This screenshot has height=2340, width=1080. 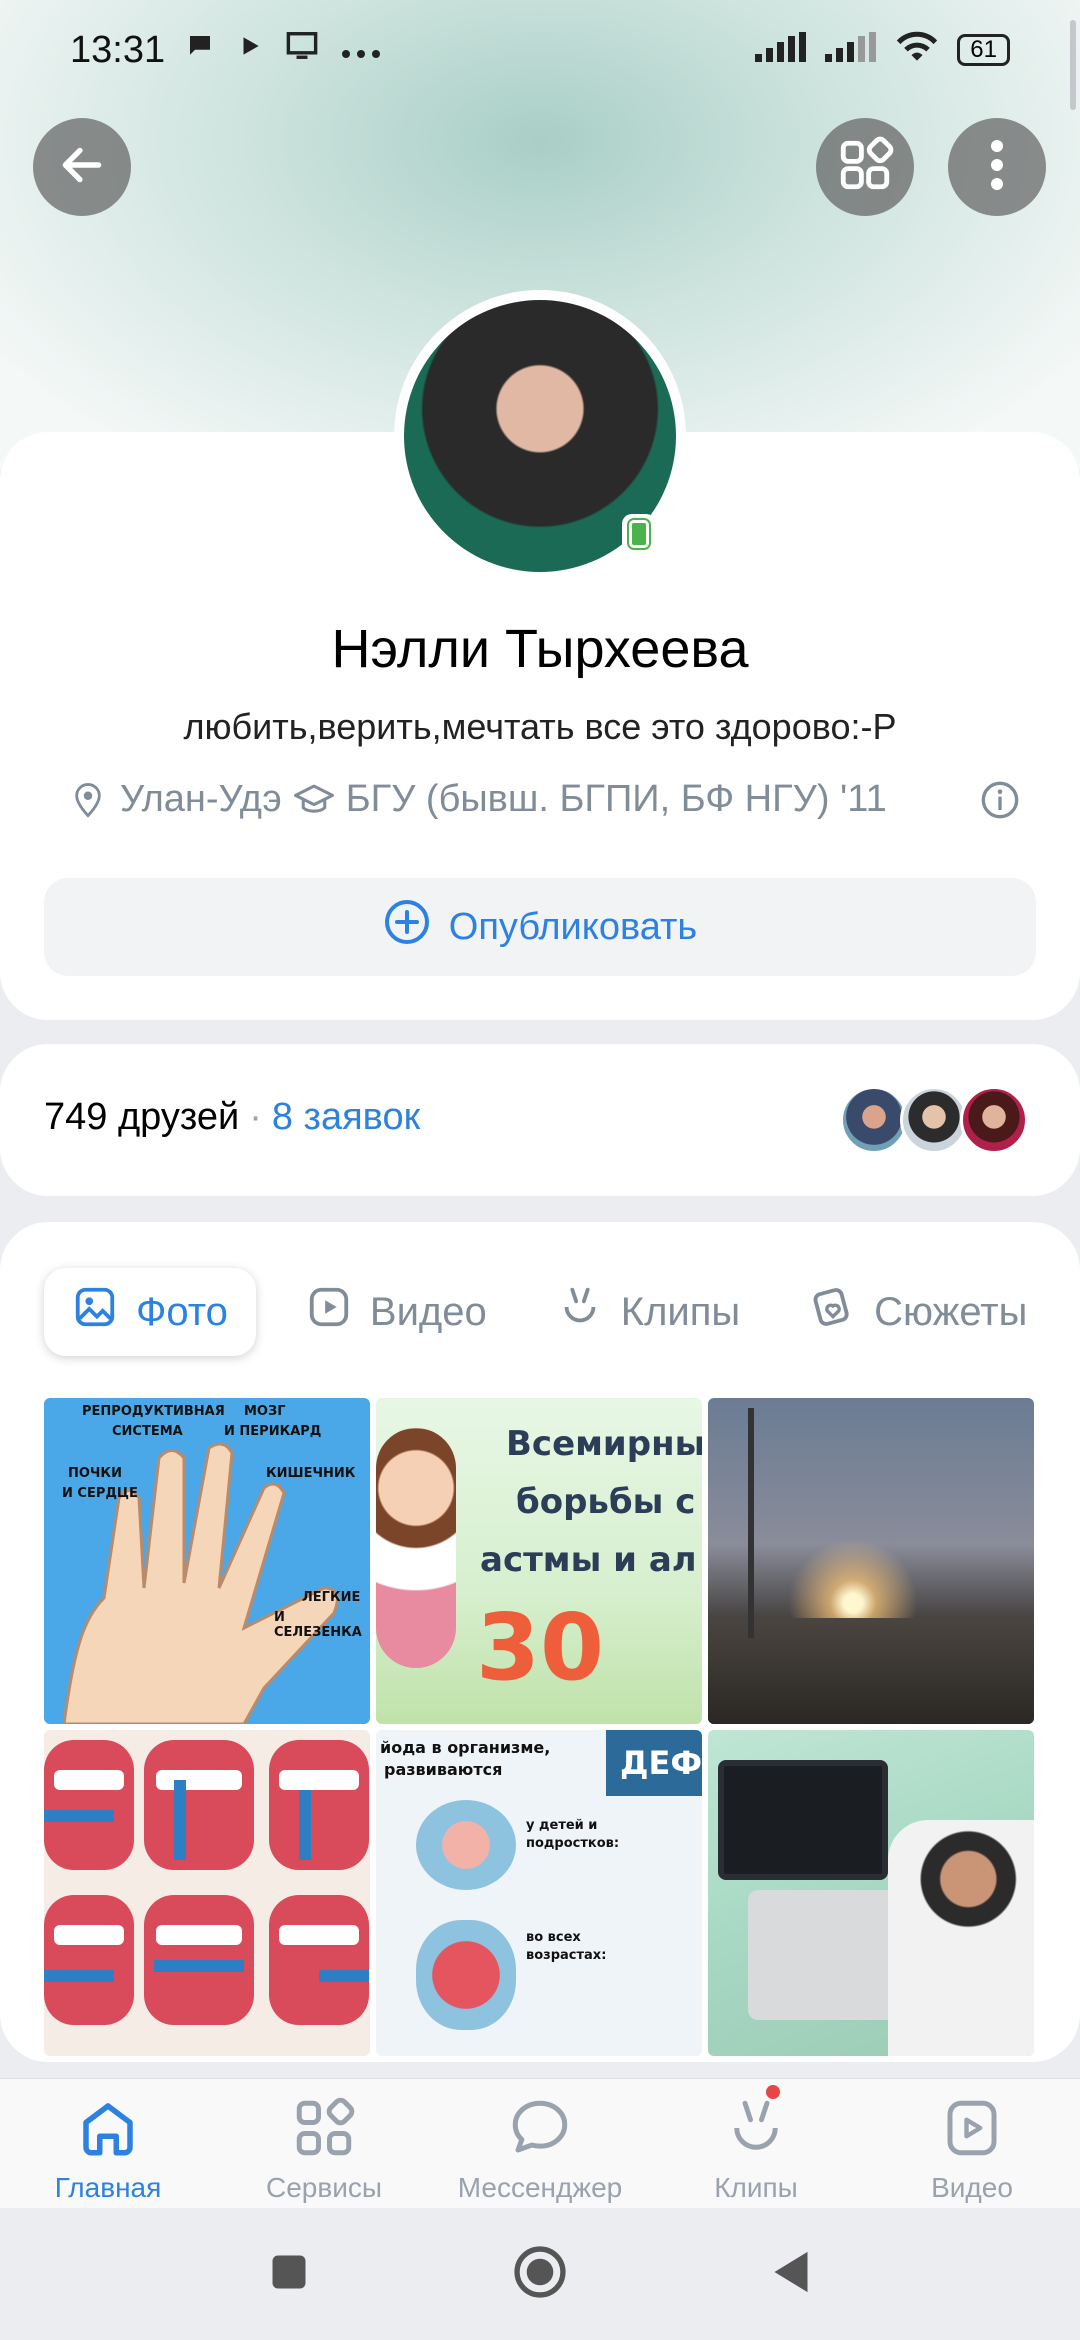 What do you see at coordinates (200, 50) in the screenshot?
I see `chat-notification-icon` at bounding box center [200, 50].